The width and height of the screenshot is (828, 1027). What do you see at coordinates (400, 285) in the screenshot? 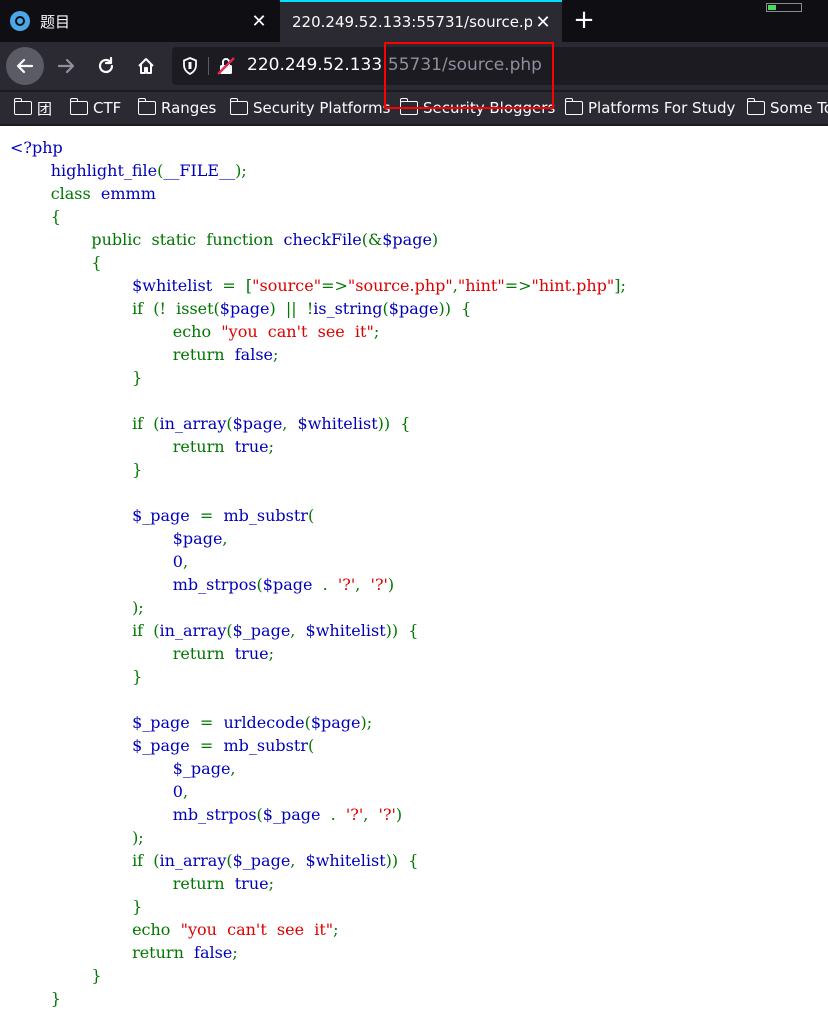
I see `code-token: "source.php"` at bounding box center [400, 285].